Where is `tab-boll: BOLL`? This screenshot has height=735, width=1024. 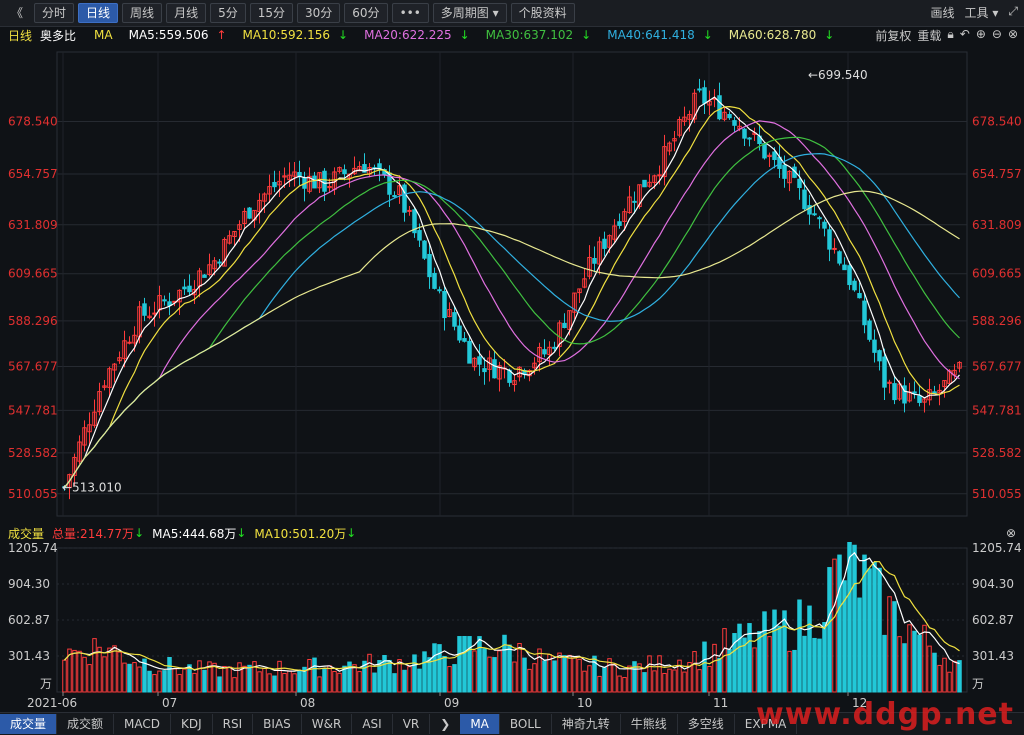
tab-boll: BOLL is located at coordinates (526, 724).